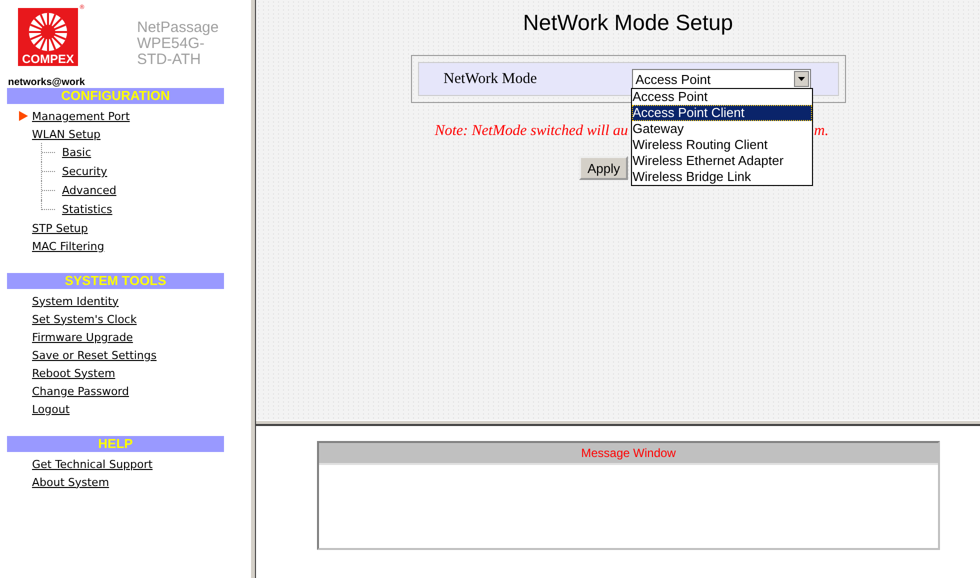  Describe the element at coordinates (85, 171) in the screenshot. I see `sidebar-link: Security` at that location.